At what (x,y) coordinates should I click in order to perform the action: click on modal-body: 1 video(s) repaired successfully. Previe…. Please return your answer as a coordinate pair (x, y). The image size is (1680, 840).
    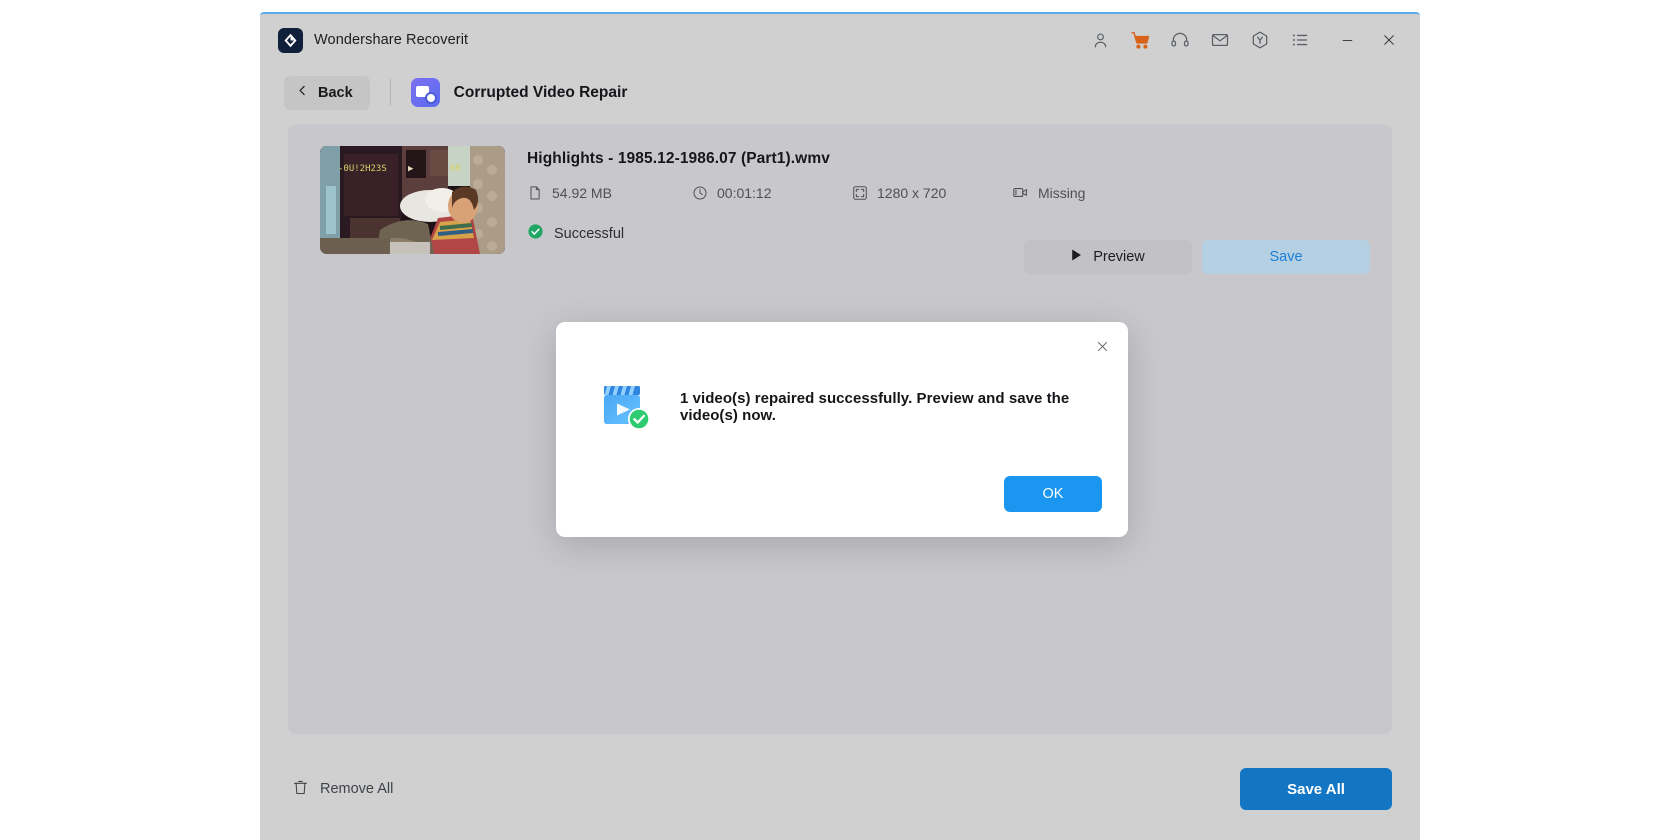
    Looking at the image, I should click on (850, 407).